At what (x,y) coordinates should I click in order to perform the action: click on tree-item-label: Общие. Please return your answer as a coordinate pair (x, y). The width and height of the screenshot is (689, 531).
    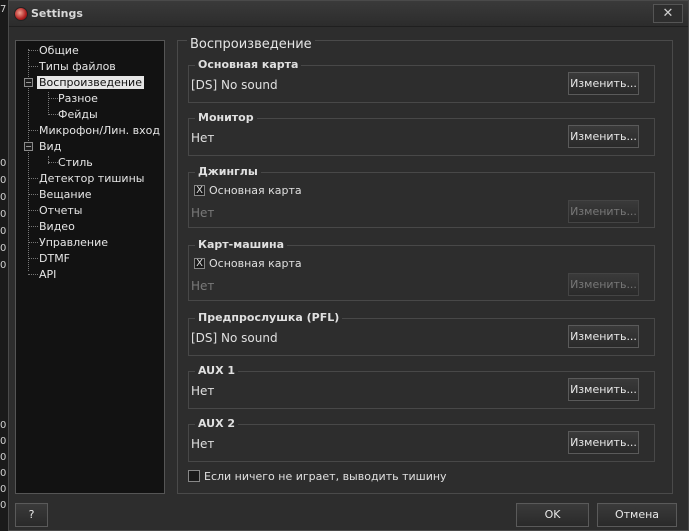
    Looking at the image, I should click on (59, 50).